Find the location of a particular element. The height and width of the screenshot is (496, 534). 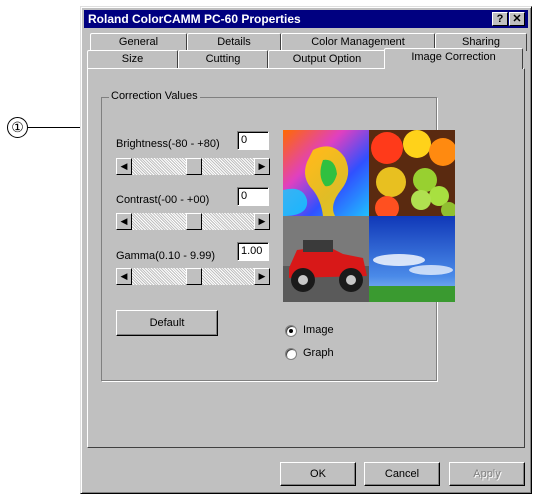

default-button: Default is located at coordinates (167, 323).